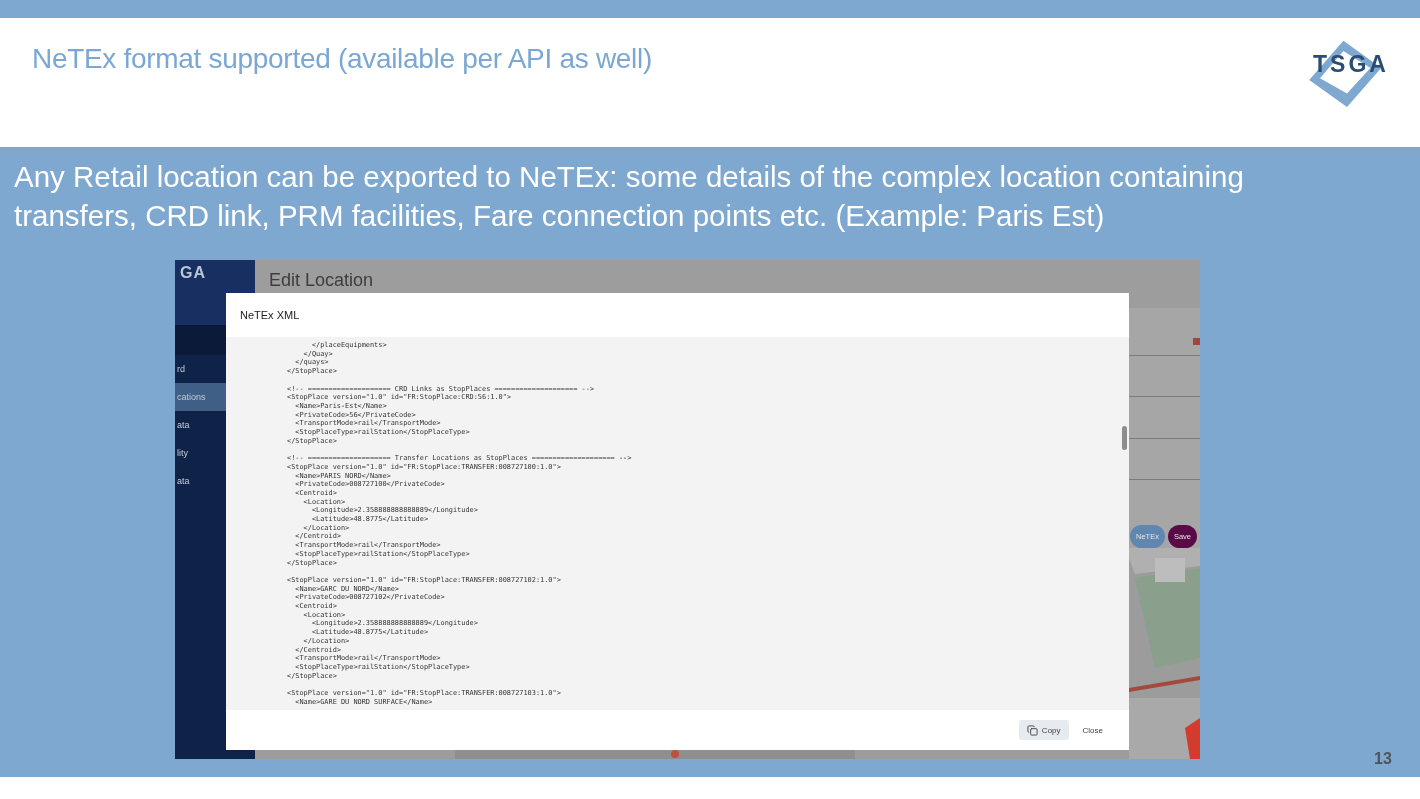 Image resolution: width=1420 pixels, height=799 pixels. What do you see at coordinates (1383, 759) in the screenshot?
I see `page-number: 13` at bounding box center [1383, 759].